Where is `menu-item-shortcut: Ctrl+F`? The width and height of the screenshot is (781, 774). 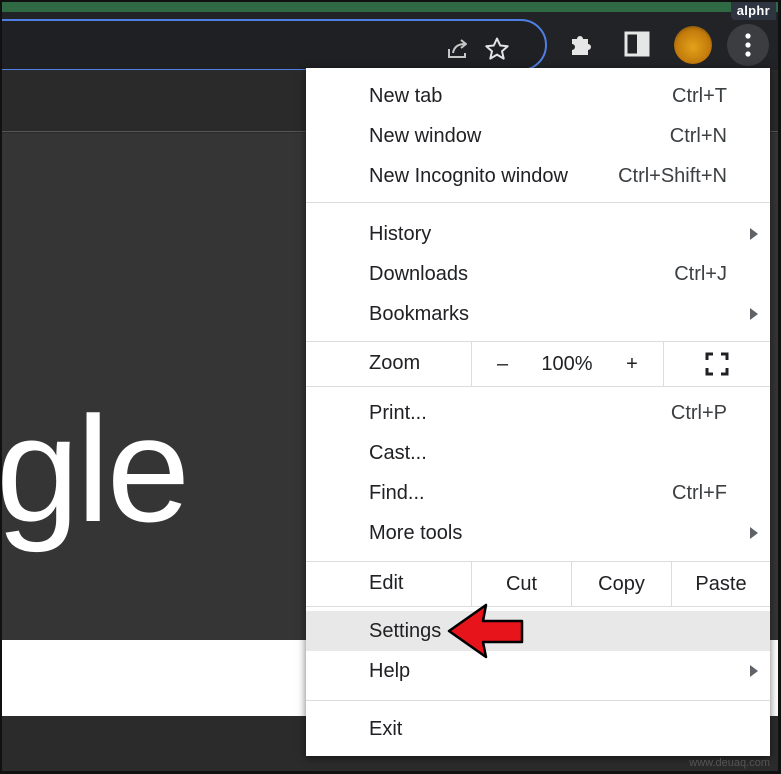 menu-item-shortcut: Ctrl+F is located at coordinates (699, 493).